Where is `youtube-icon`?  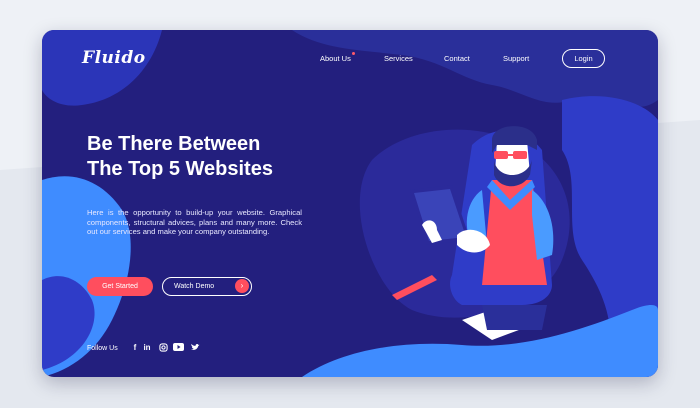
youtube-icon is located at coordinates (178, 348).